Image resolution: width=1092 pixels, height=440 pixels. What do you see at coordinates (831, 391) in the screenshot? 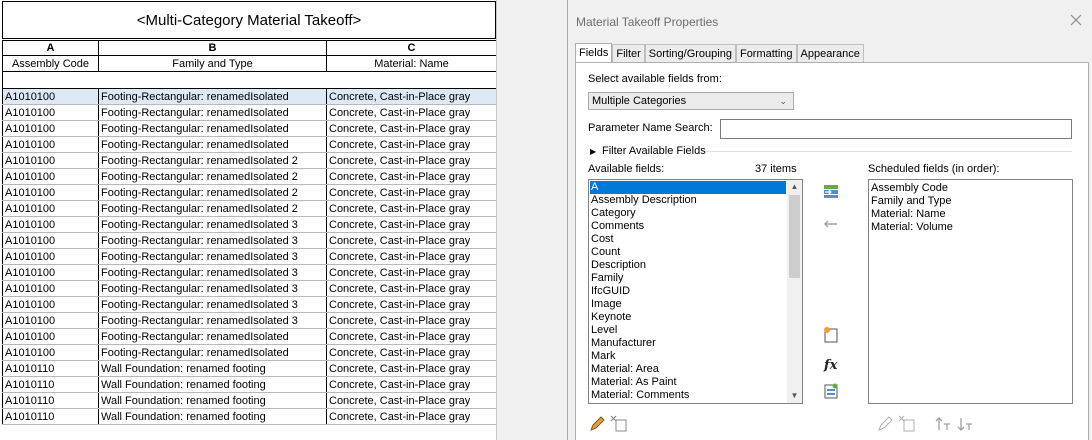
I see `combine-parameters-icon` at bounding box center [831, 391].